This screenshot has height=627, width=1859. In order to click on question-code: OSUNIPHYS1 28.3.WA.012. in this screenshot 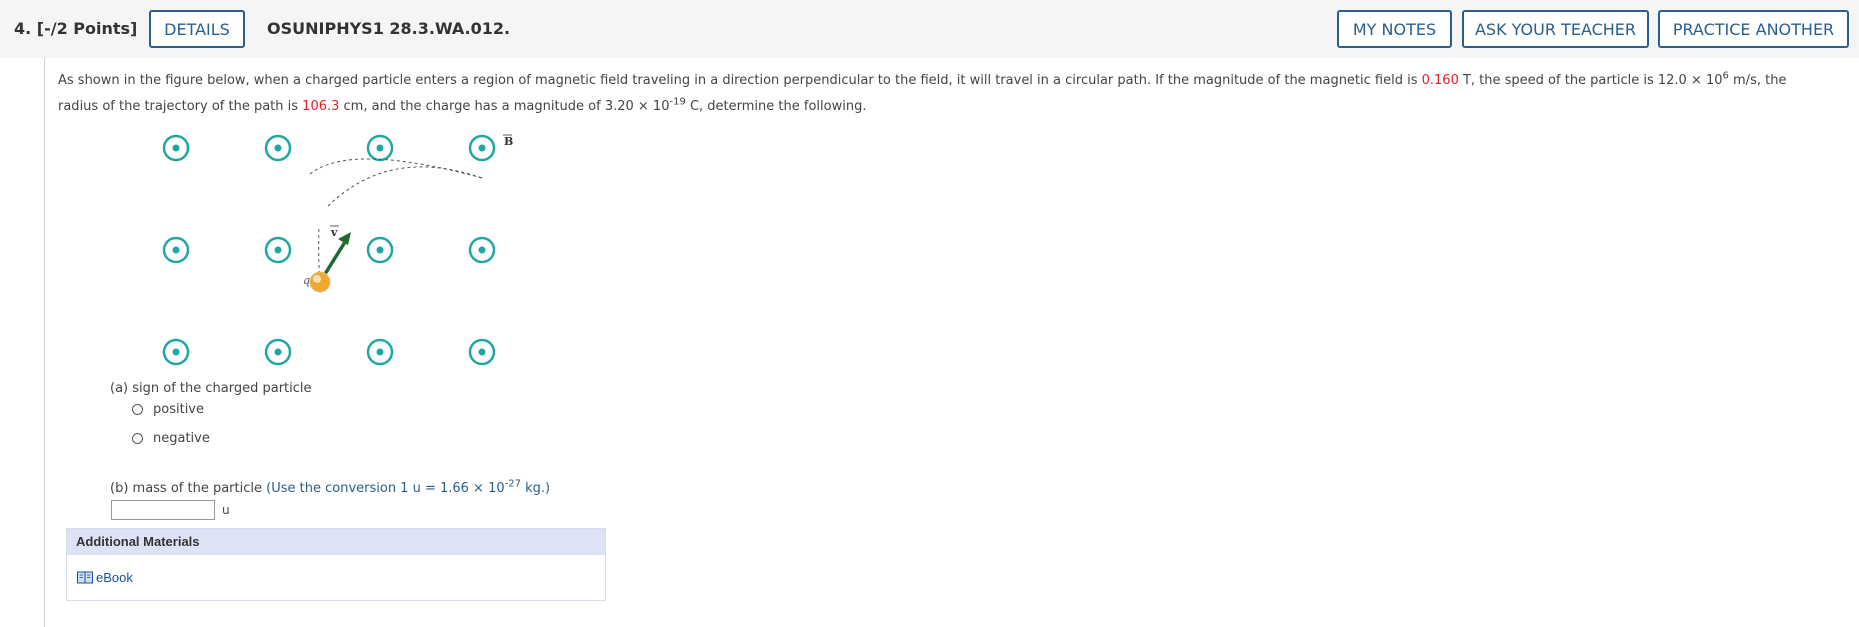, I will do `click(389, 28)`.